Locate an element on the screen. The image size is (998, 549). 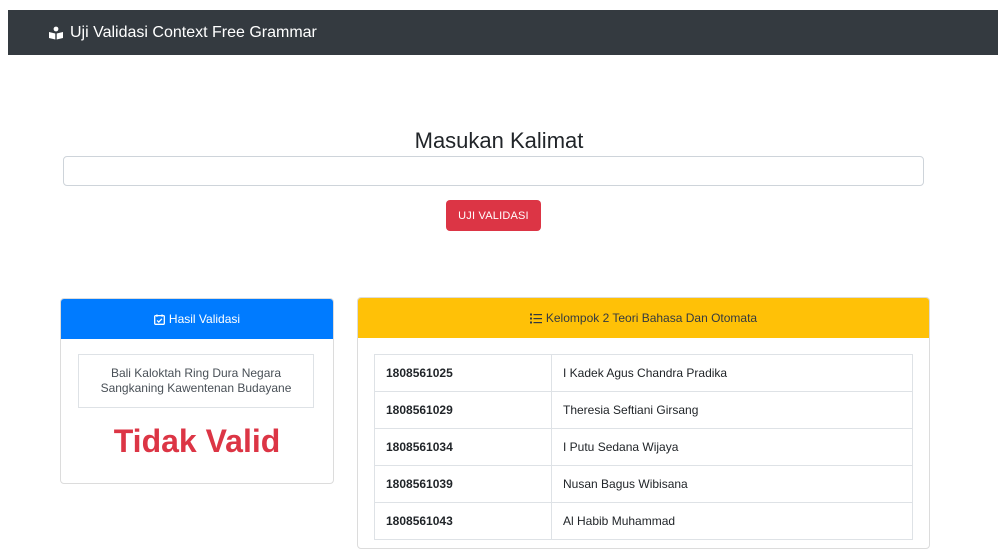
group-card-header: Kelompok 2 Teori Bahasa Dan Otomata is located at coordinates (643, 318).